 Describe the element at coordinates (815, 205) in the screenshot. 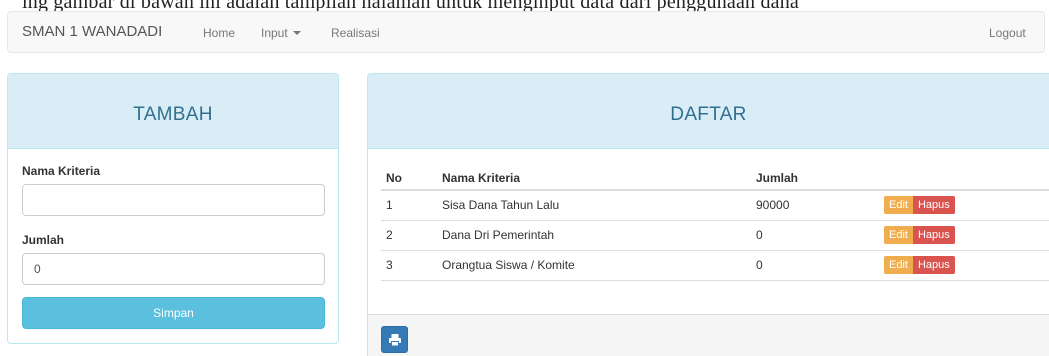

I see `cell-jumlah: 90000` at that location.